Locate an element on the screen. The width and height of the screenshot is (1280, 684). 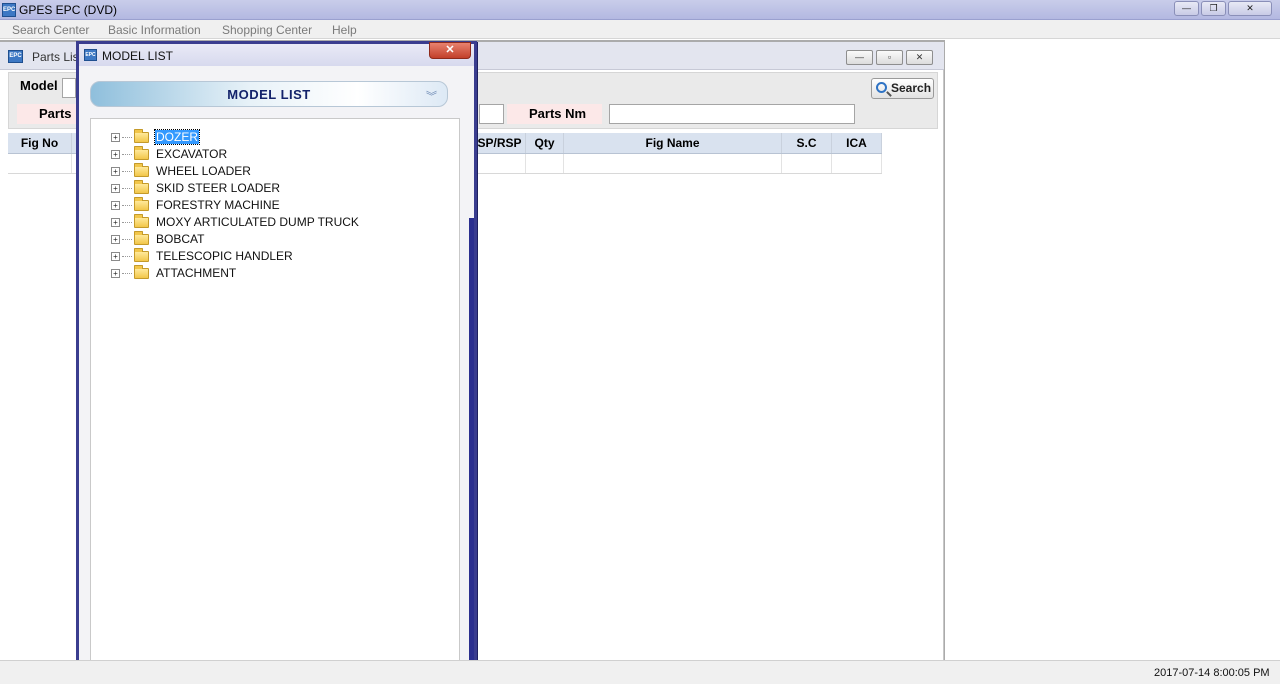
menu-shopping-center: Shopping Center is located at coordinates (267, 30).